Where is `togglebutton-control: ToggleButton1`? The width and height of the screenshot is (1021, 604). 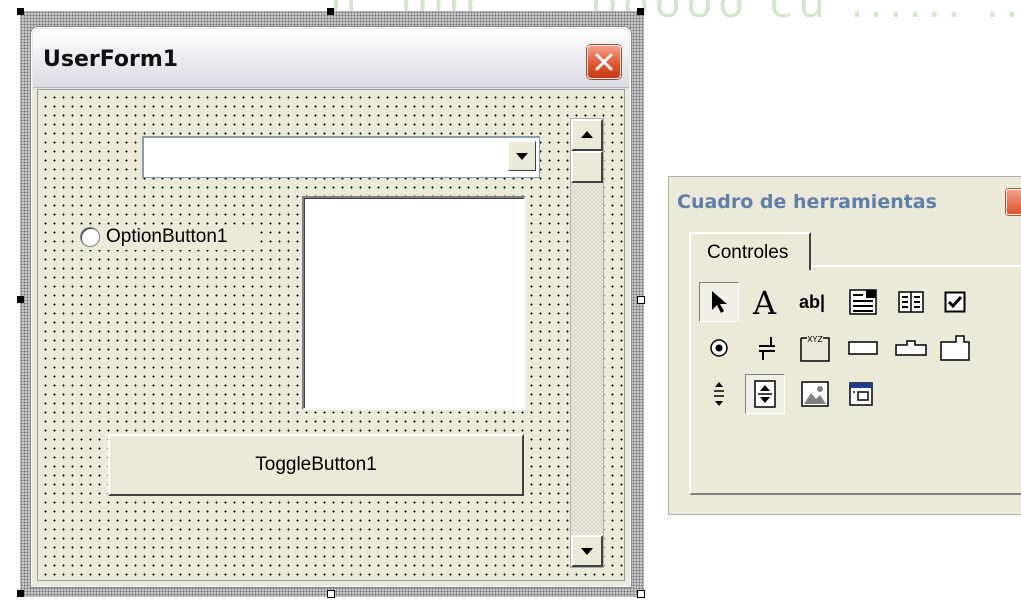
togglebutton-control: ToggleButton1 is located at coordinates (316, 465).